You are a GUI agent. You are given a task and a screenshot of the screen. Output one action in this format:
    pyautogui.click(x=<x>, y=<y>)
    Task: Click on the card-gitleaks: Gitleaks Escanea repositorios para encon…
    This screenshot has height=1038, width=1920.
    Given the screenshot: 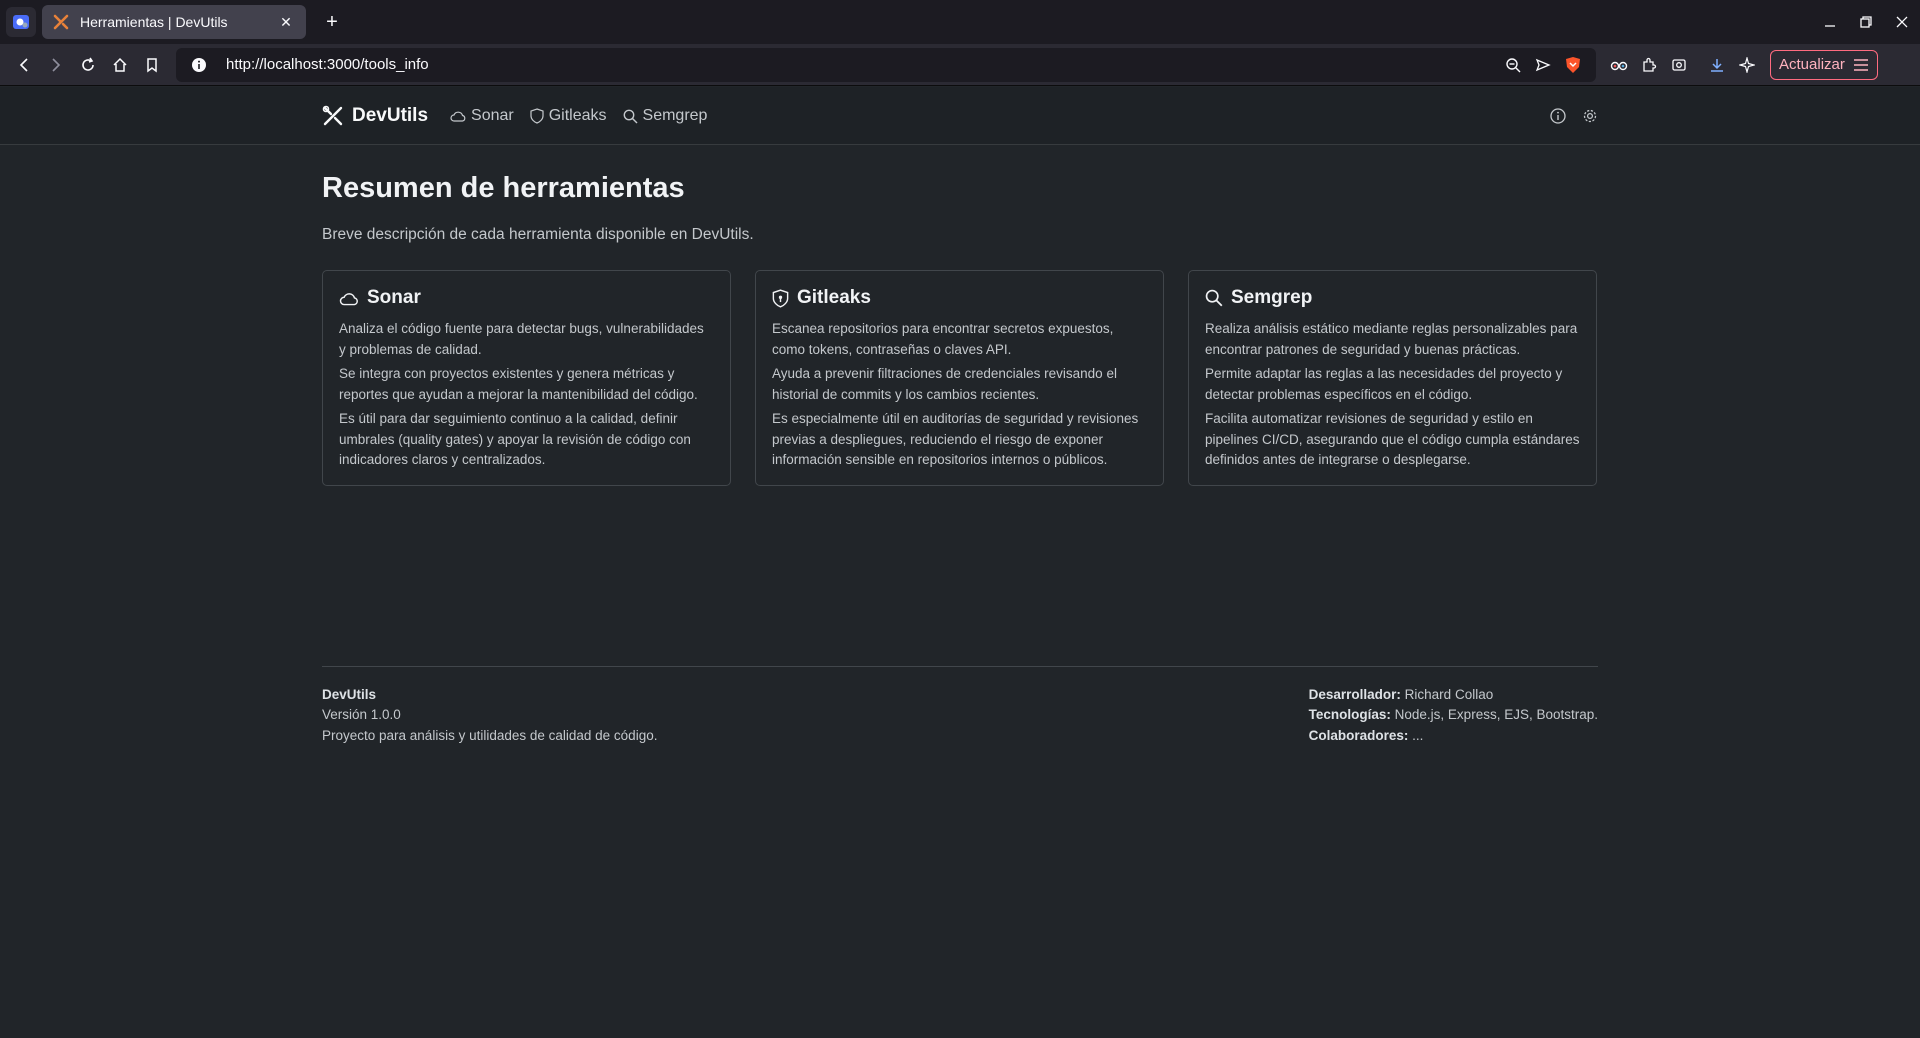 What is the action you would take?
    pyautogui.click(x=959, y=378)
    